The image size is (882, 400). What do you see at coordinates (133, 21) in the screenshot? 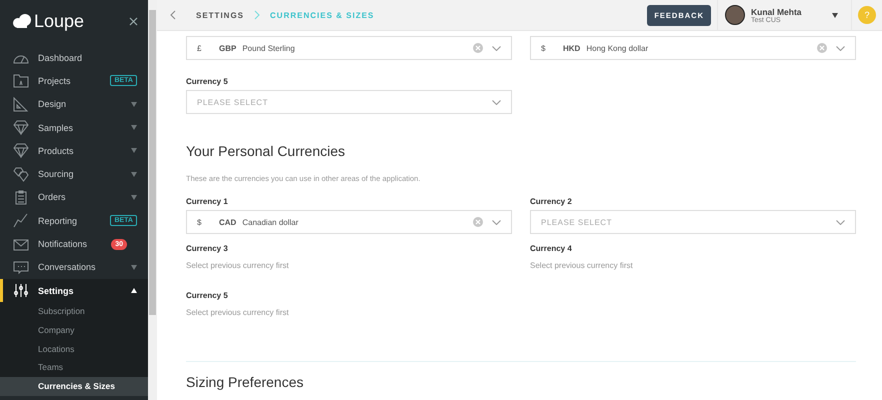
I see `close-icon` at bounding box center [133, 21].